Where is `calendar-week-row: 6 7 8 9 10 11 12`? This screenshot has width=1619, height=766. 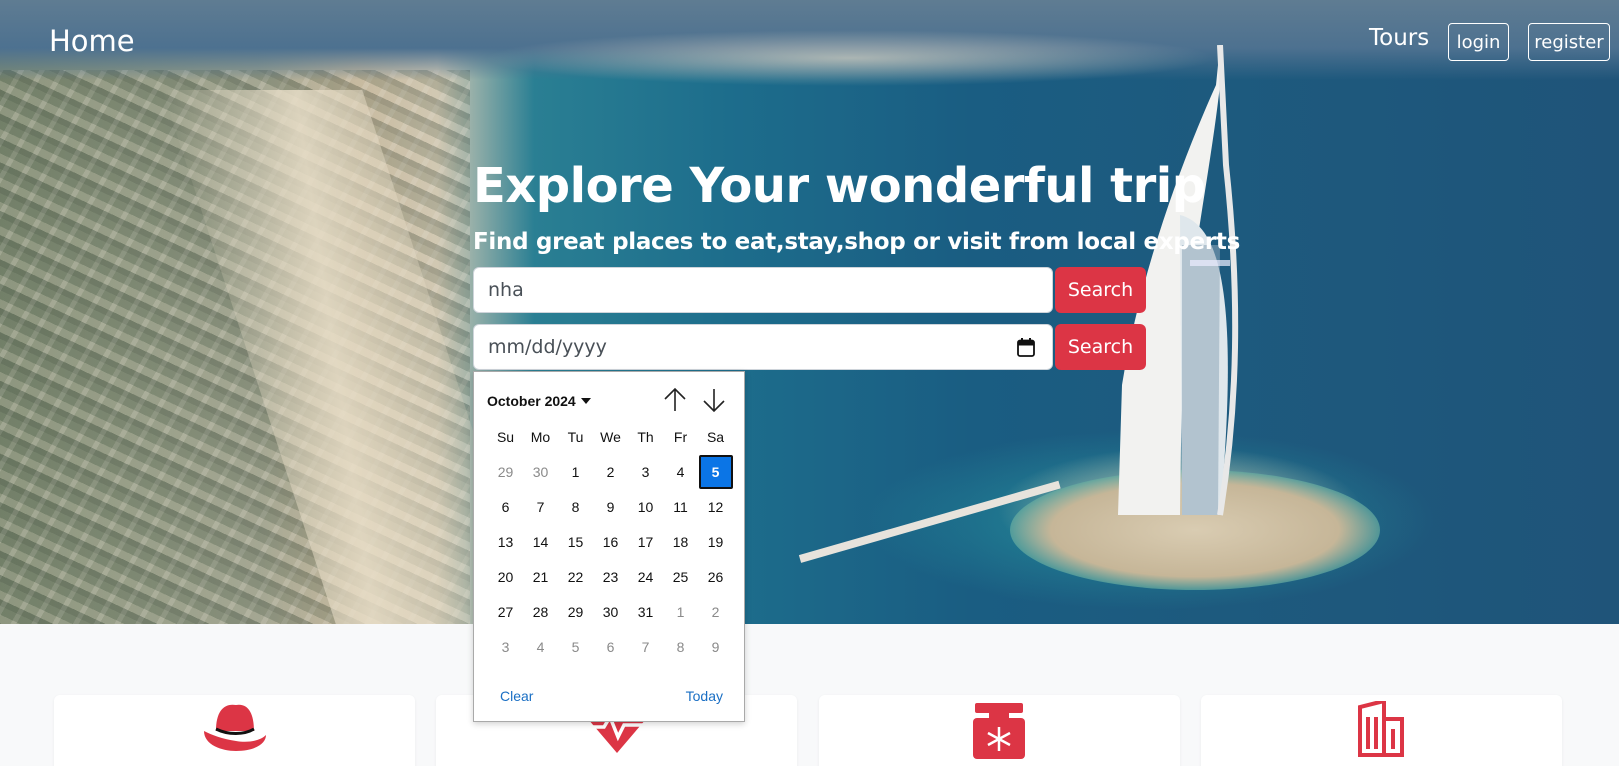 calendar-week-row: 6 7 8 9 10 11 12 is located at coordinates (610, 506).